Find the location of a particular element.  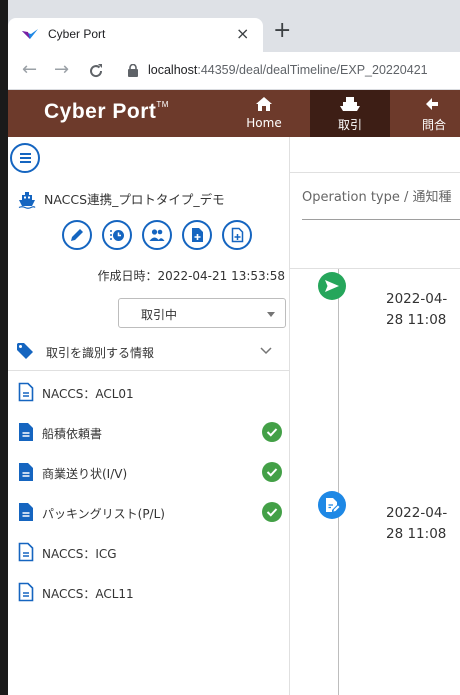

document-label: パッキングリスト(P/L) is located at coordinates (103, 514).